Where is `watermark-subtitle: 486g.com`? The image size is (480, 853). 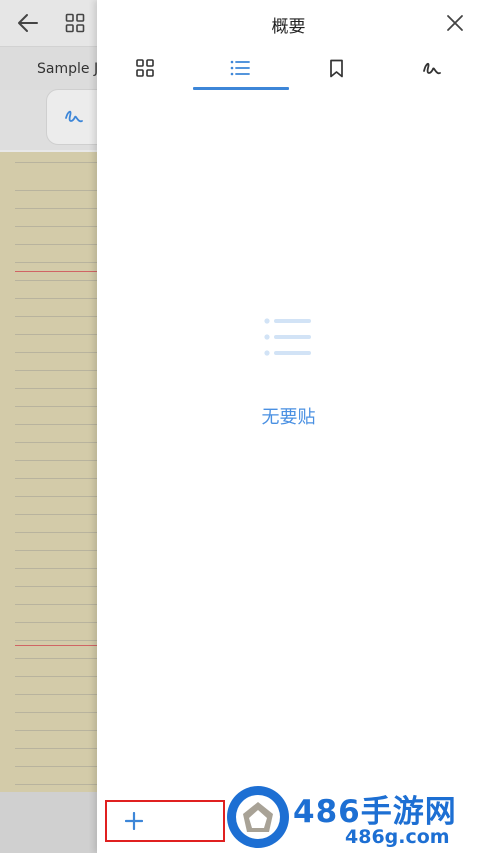 watermark-subtitle: 486g.com is located at coordinates (397, 837).